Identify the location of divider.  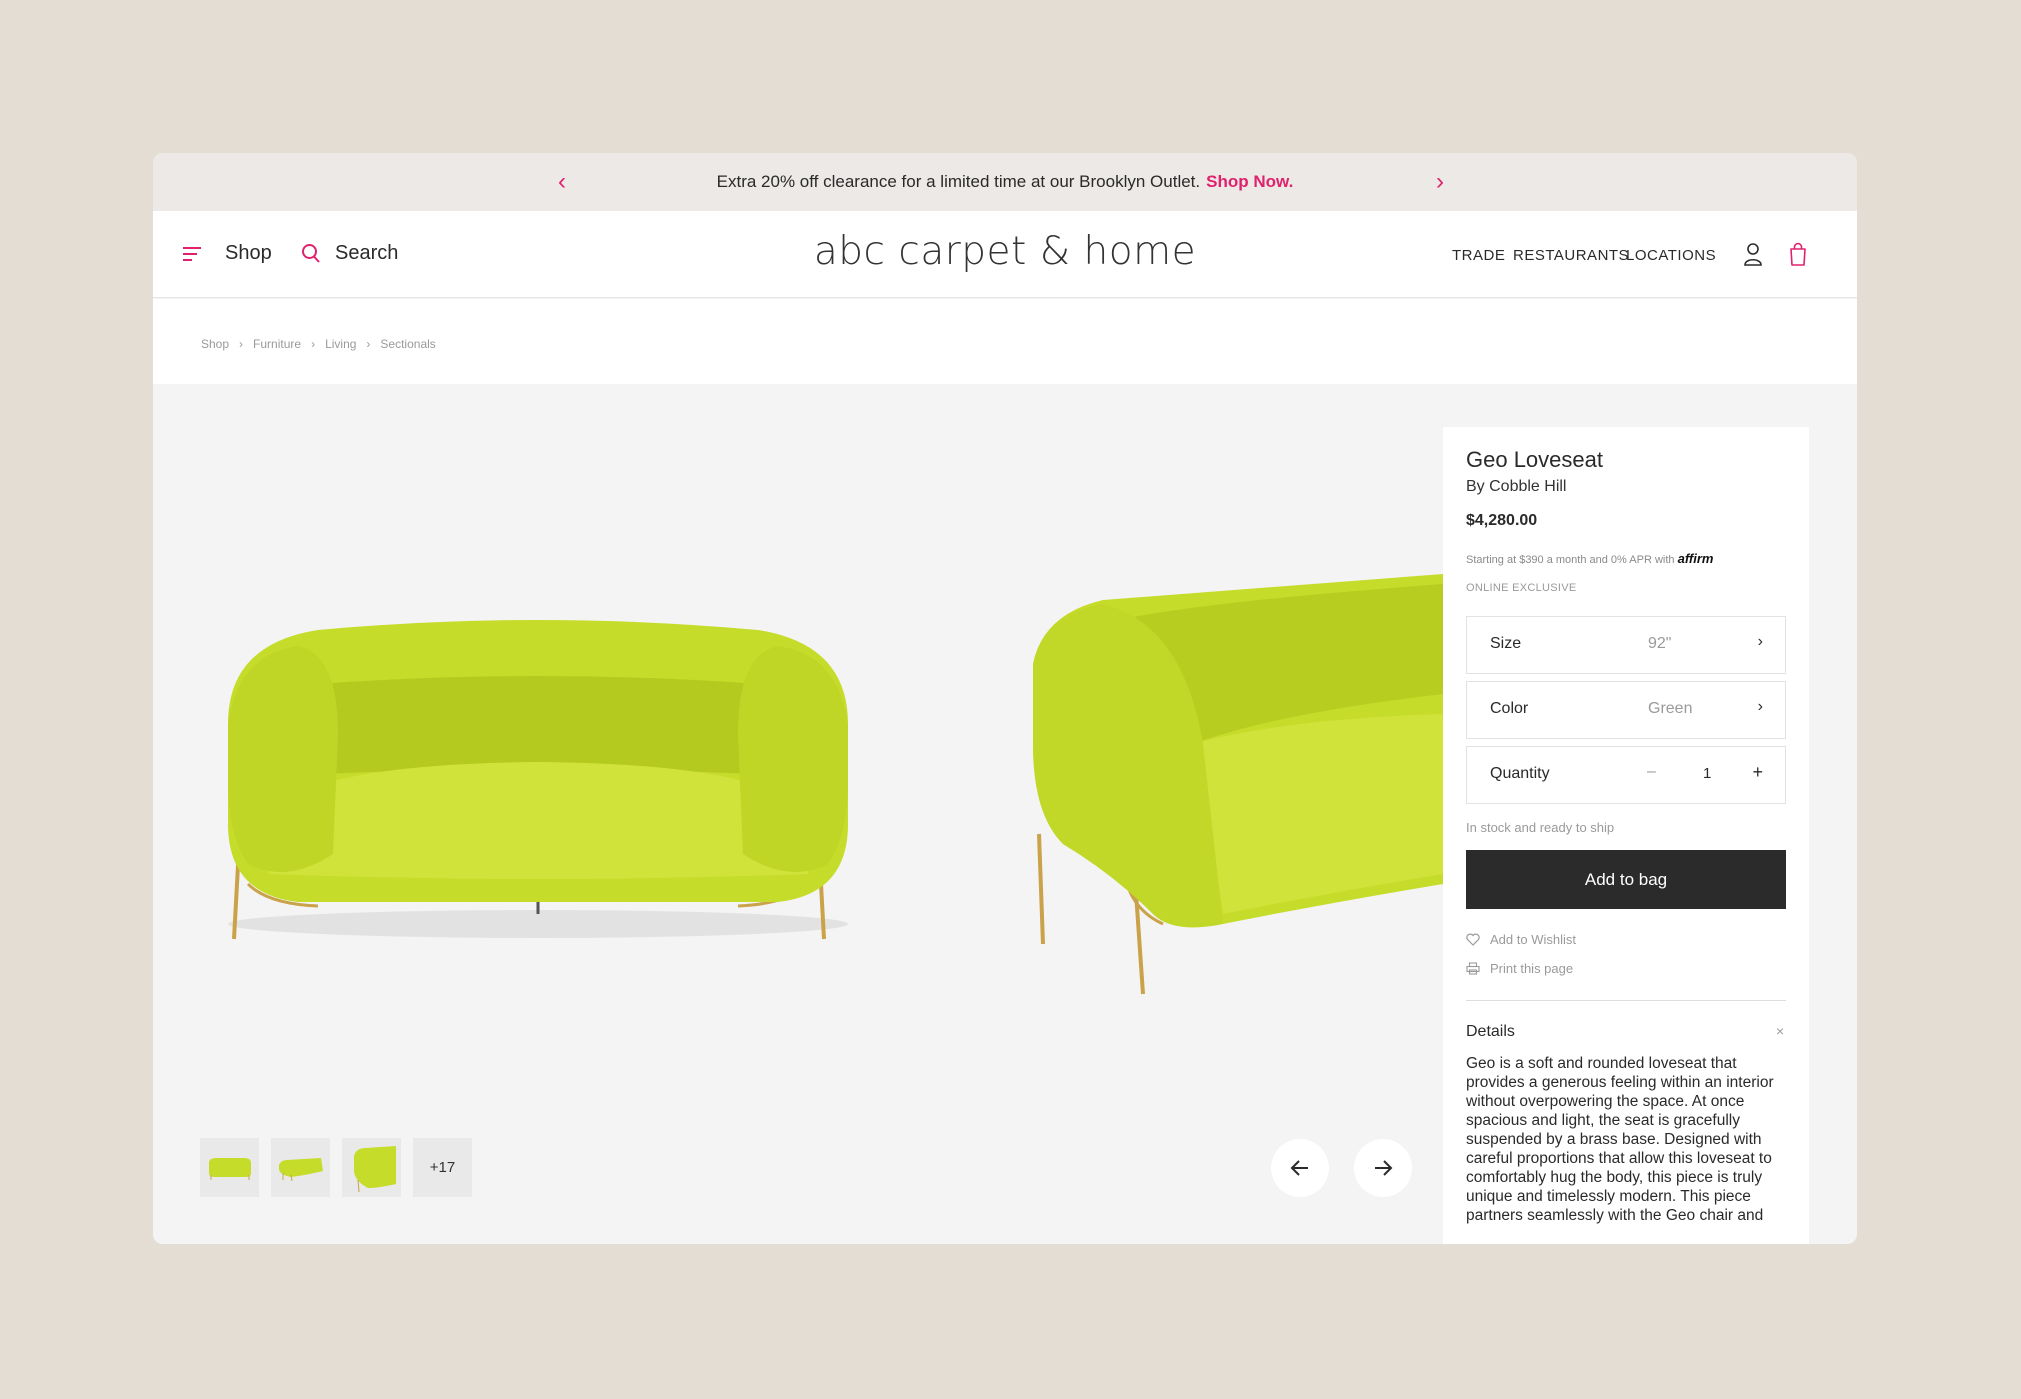
(1626, 1000).